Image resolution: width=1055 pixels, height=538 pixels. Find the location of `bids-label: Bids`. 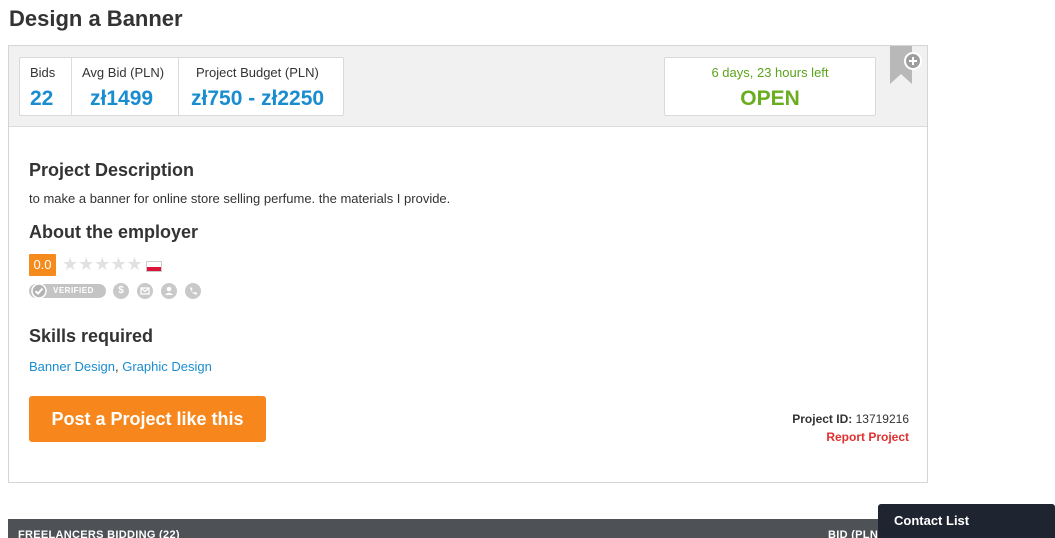

bids-label: Bids is located at coordinates (43, 72).